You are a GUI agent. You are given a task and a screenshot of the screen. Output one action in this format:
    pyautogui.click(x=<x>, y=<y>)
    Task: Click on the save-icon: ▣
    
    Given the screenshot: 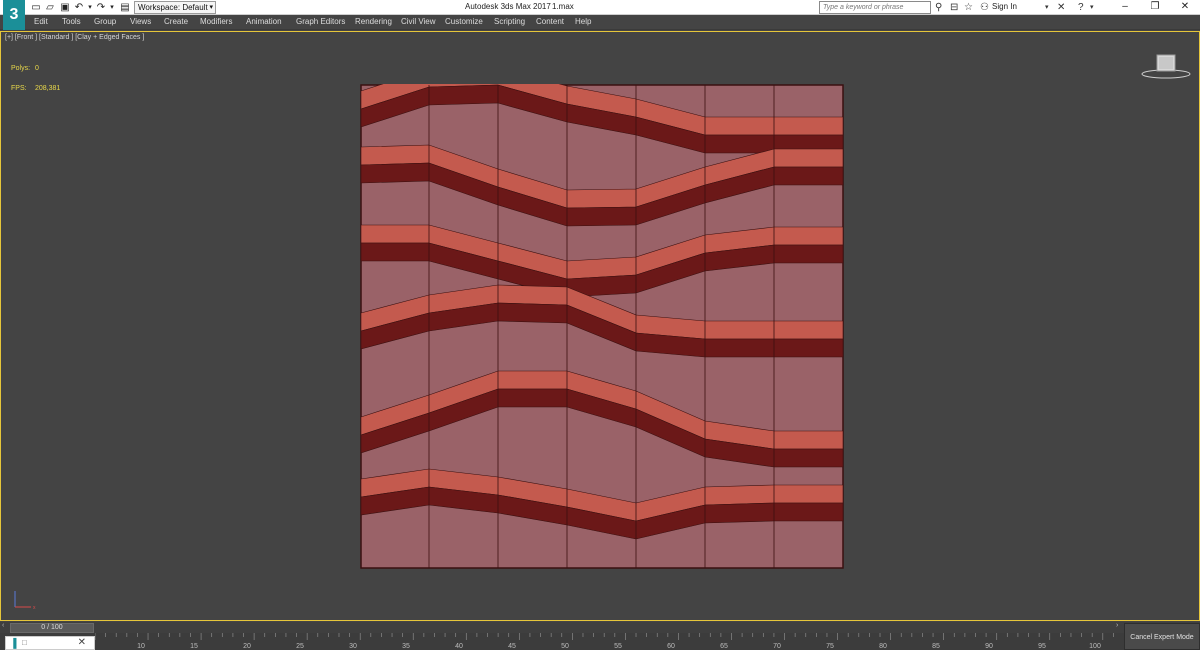 What is the action you would take?
    pyautogui.click(x=65, y=7)
    